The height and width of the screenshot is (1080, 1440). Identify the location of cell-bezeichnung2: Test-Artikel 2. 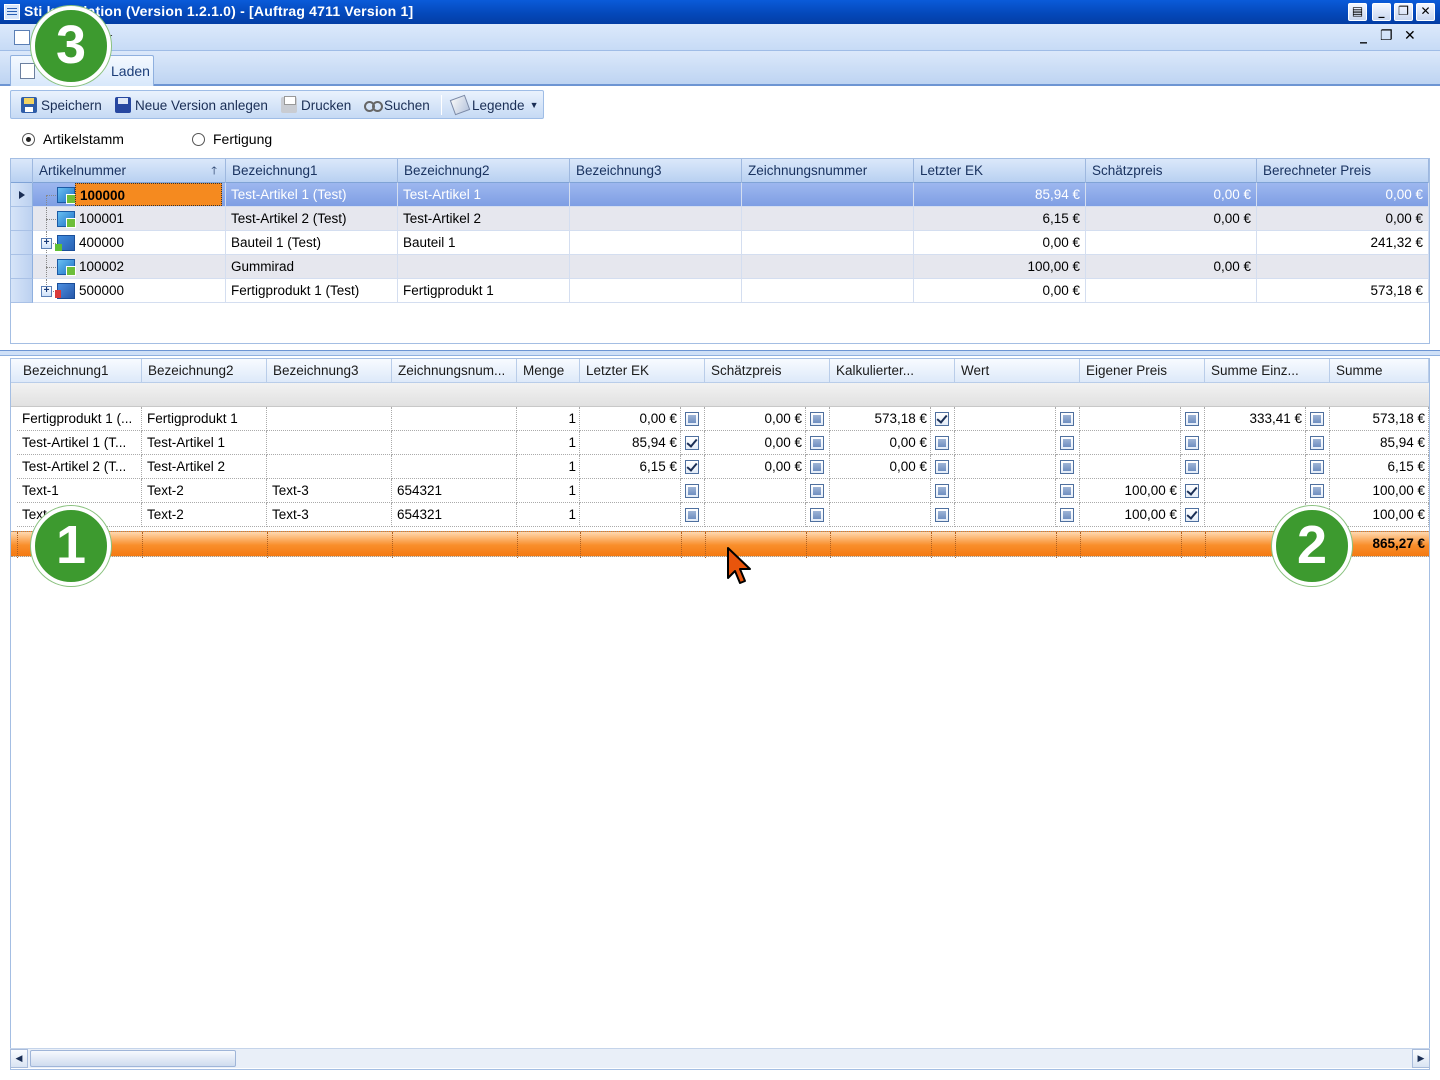
(204, 467).